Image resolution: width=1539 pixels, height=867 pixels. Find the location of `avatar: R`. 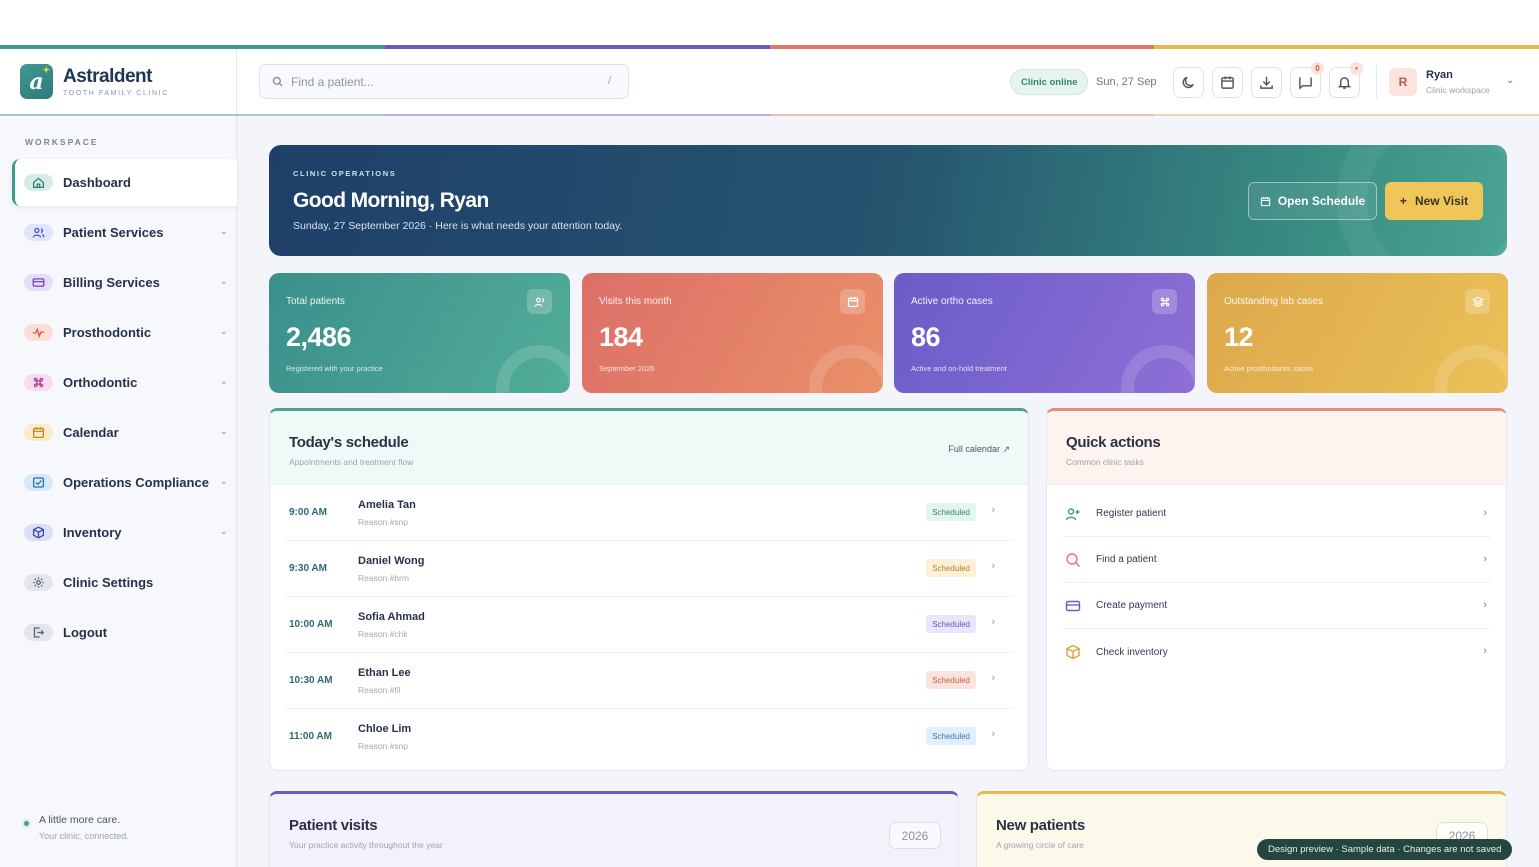

avatar: R is located at coordinates (1403, 82).